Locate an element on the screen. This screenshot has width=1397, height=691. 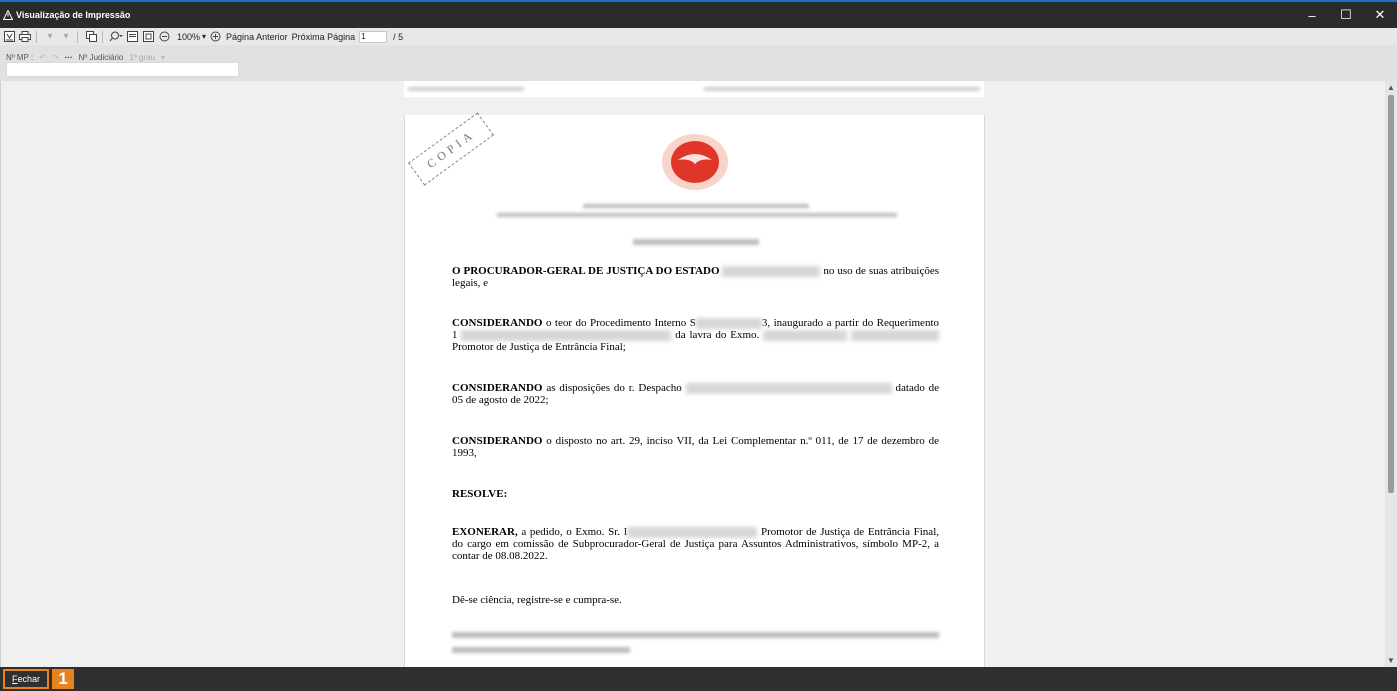
previous-page-footer is located at coordinates (694, 89).